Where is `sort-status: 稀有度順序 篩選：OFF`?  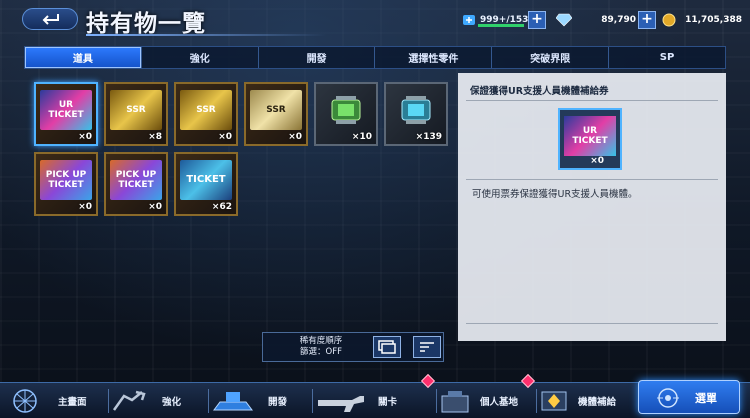 sort-status: 稀有度順序 篩選：OFF is located at coordinates (321, 347).